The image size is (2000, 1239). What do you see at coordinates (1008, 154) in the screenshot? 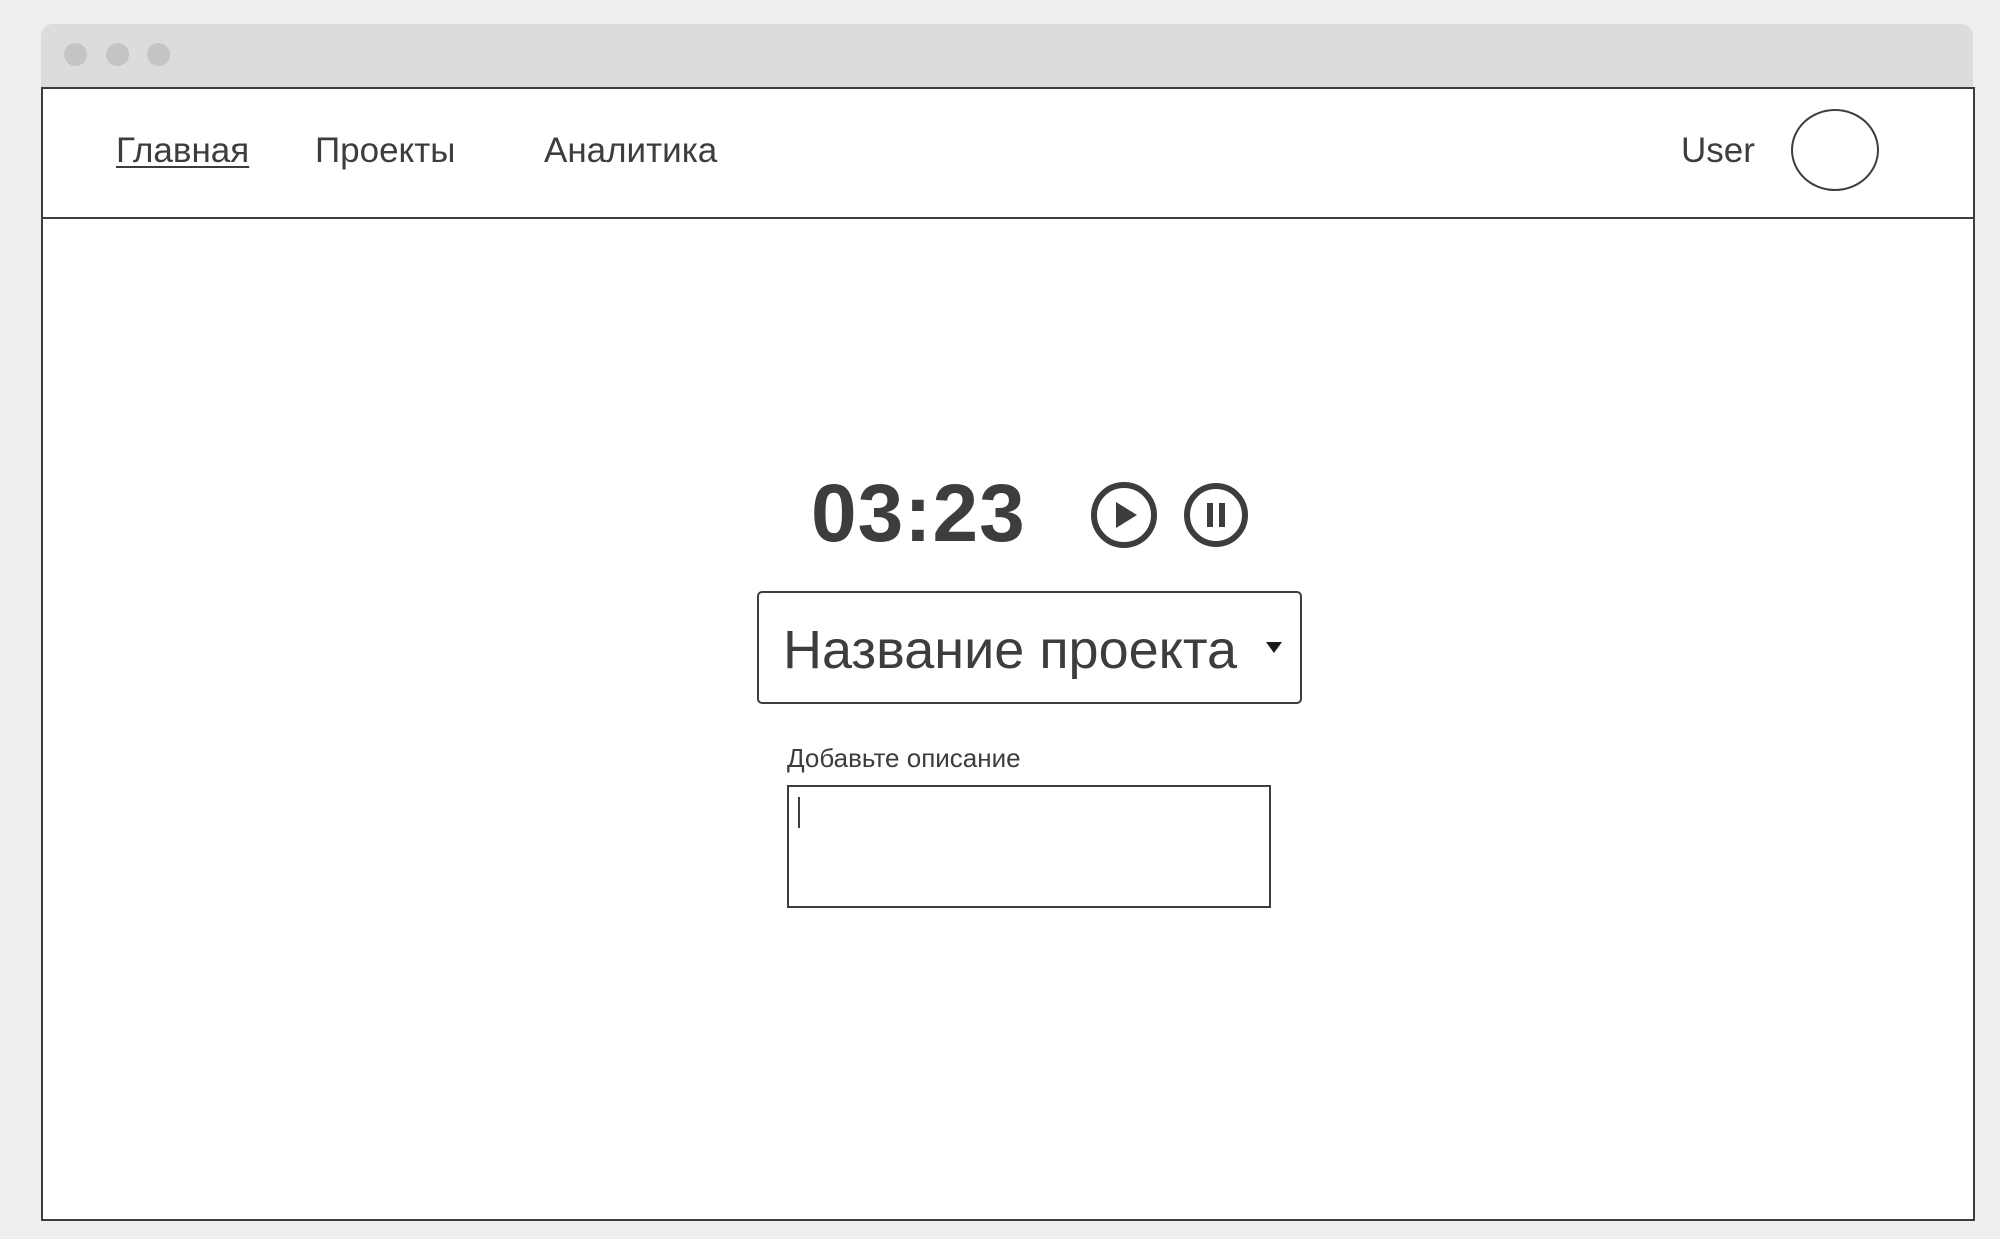
I see `top-navbar: Главная Проекты Аналитика User` at bounding box center [1008, 154].